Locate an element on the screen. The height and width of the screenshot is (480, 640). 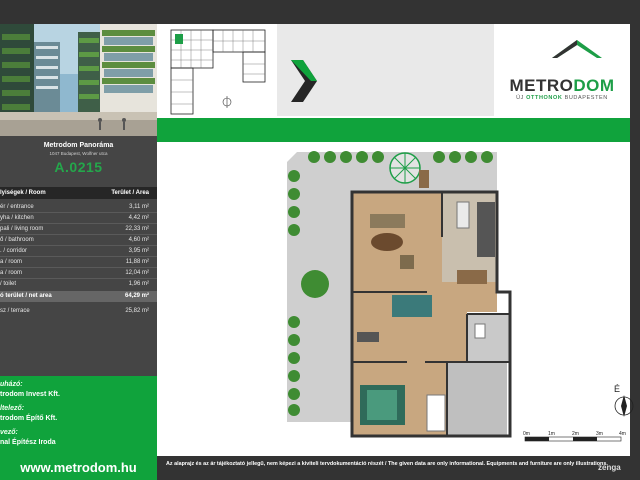
top-frame is located at coordinates (320, 12).